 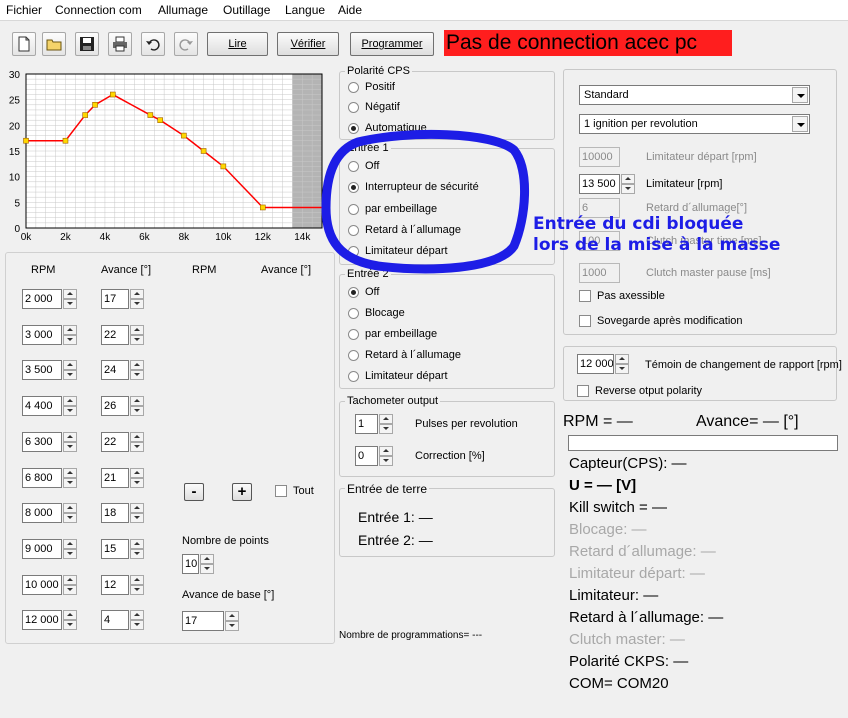 What do you see at coordinates (376, 313) in the screenshot?
I see `entree2-option: Blocage` at bounding box center [376, 313].